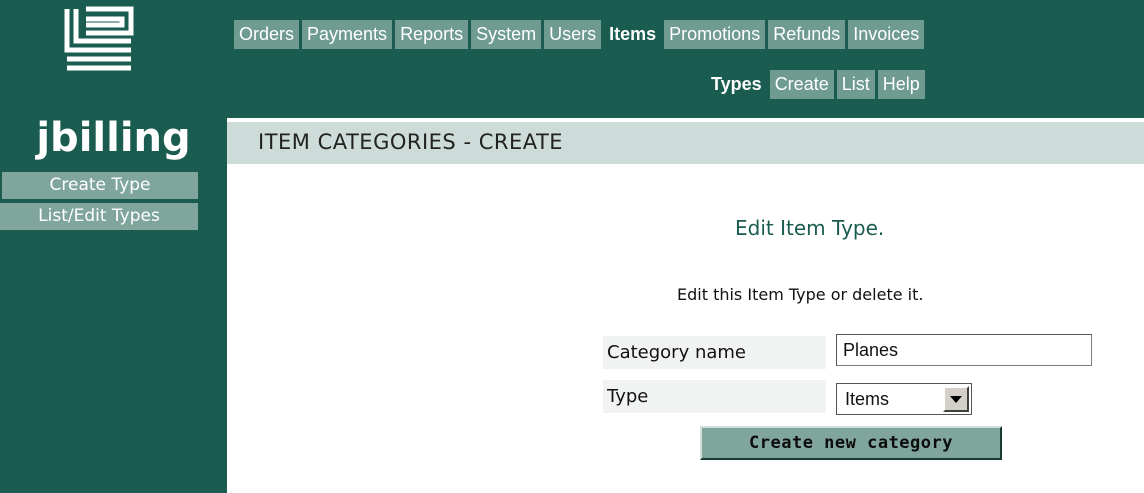  Describe the element at coordinates (851, 443) in the screenshot. I see `create-new-category-button: Create new category` at that location.